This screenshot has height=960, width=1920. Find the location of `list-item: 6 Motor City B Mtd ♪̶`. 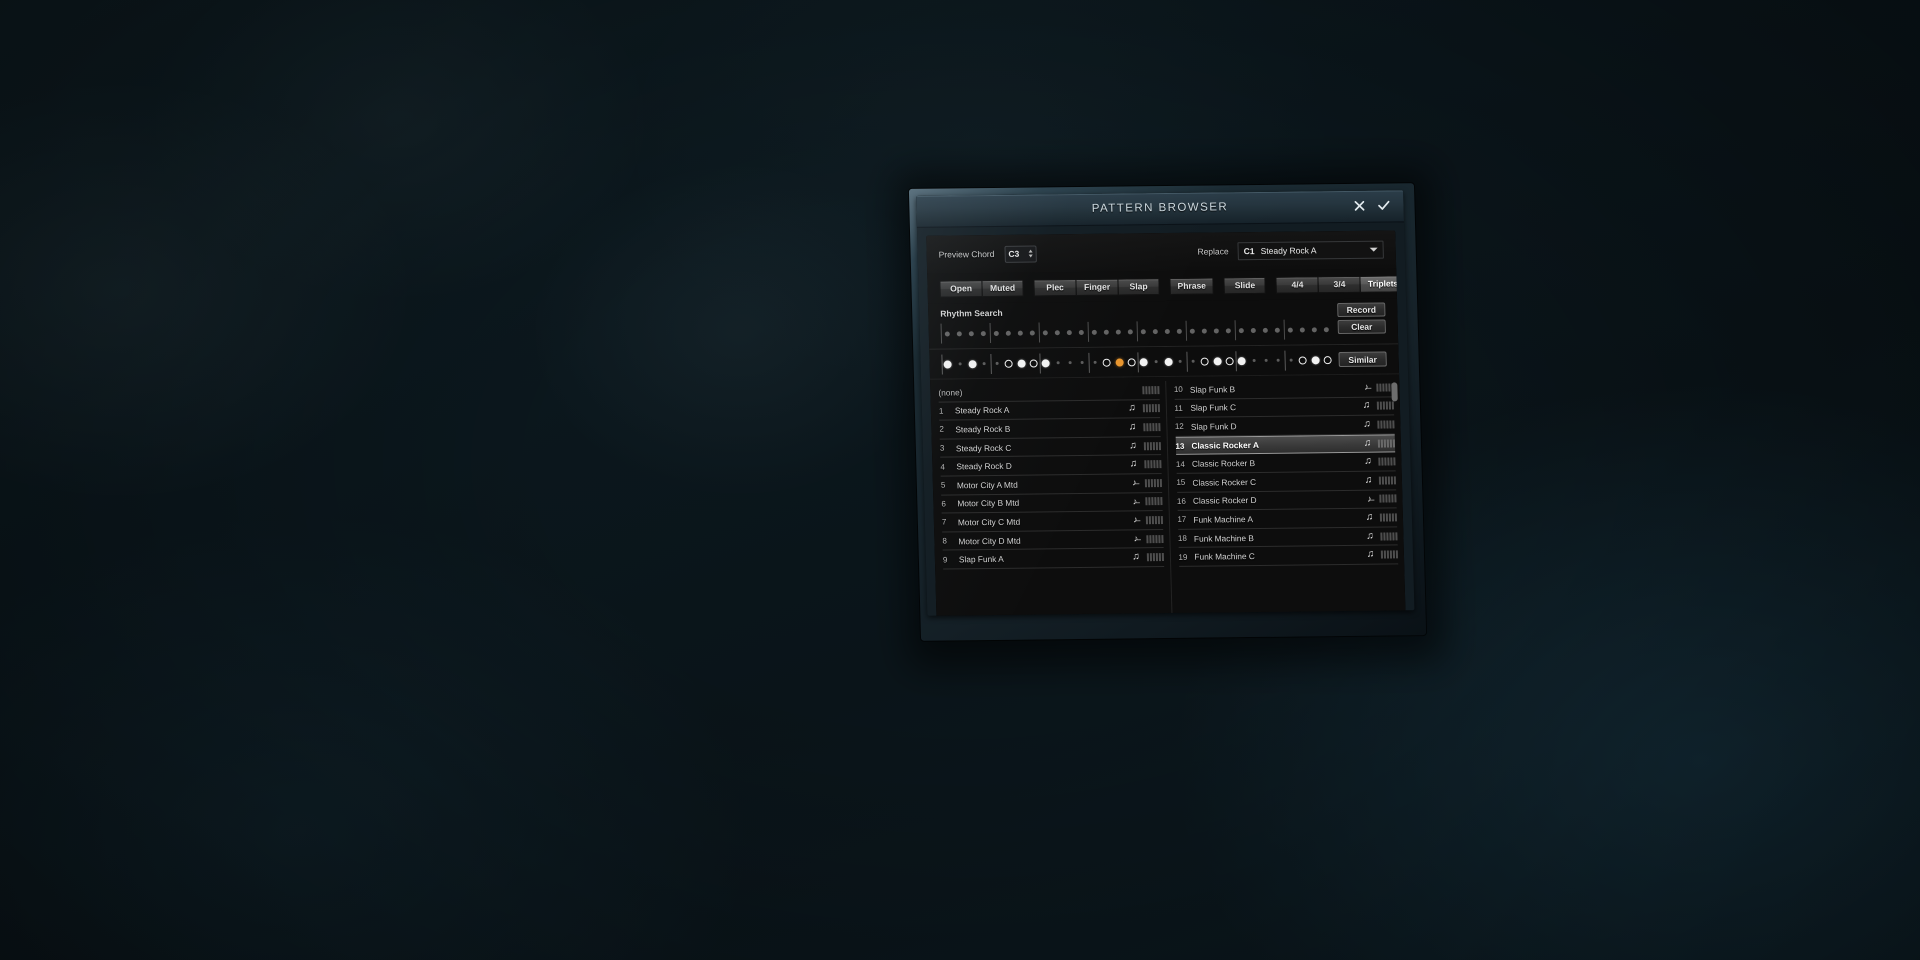

list-item: 6 Motor City B Mtd ♪̶ is located at coordinates (1052, 503).